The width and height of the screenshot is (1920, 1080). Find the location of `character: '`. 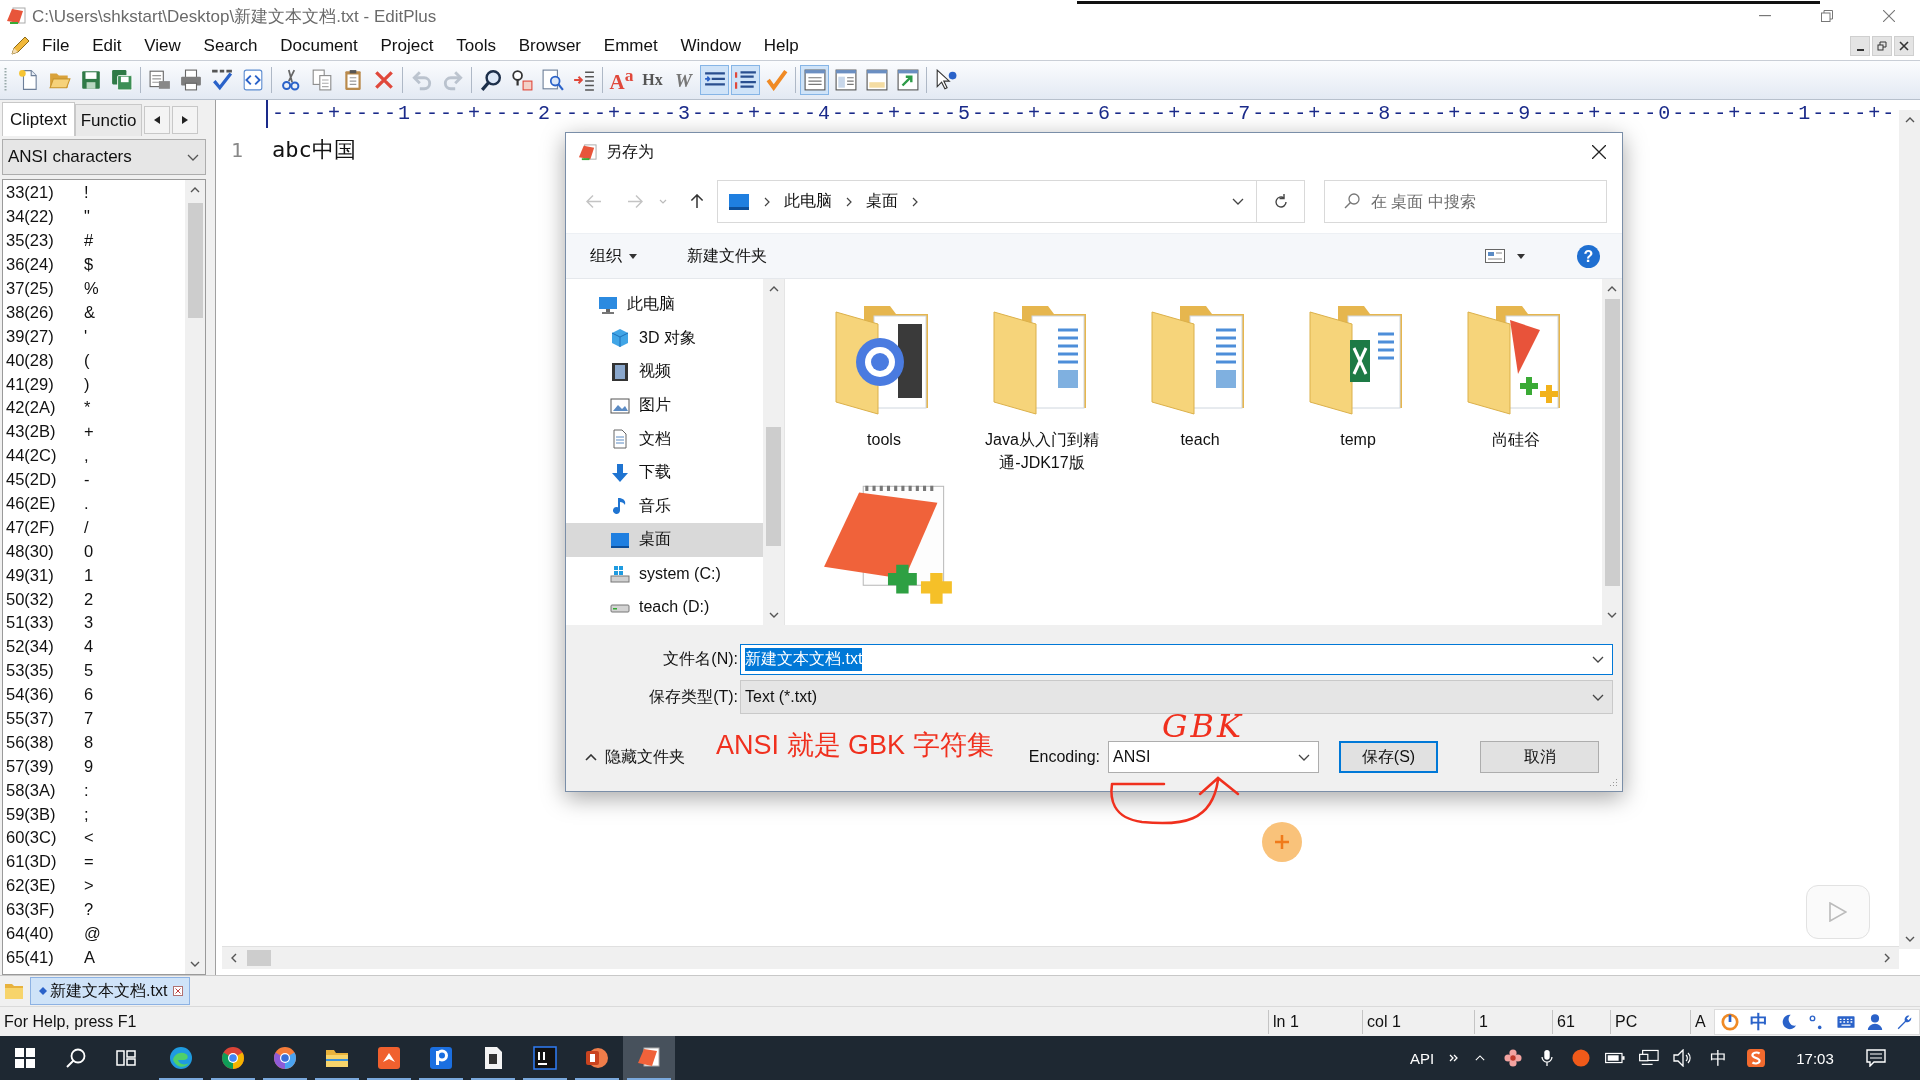

character: ' is located at coordinates (86, 336).